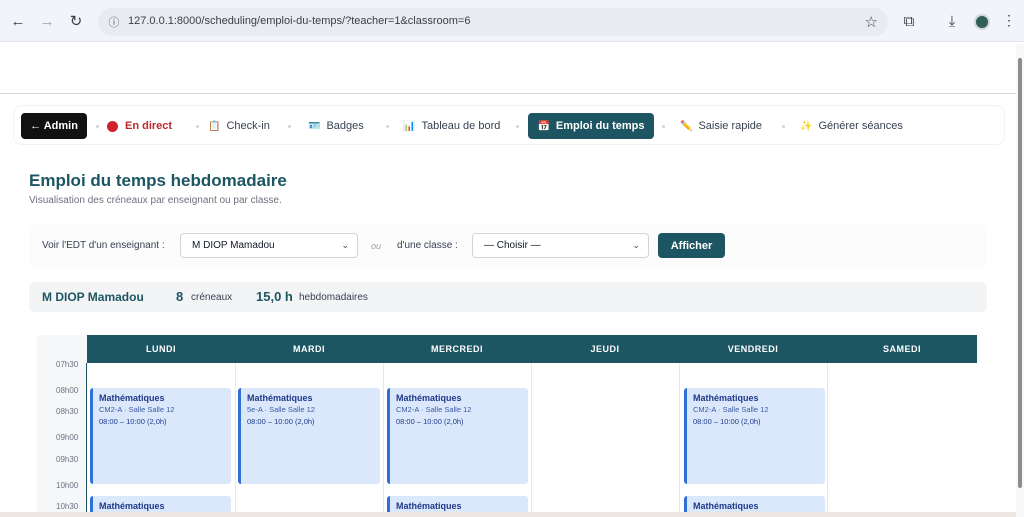 Image resolution: width=1024 pixels, height=517 pixels. What do you see at coordinates (456, 349) in the screenshot?
I see `day-header-wednesday: MERCREDI` at bounding box center [456, 349].